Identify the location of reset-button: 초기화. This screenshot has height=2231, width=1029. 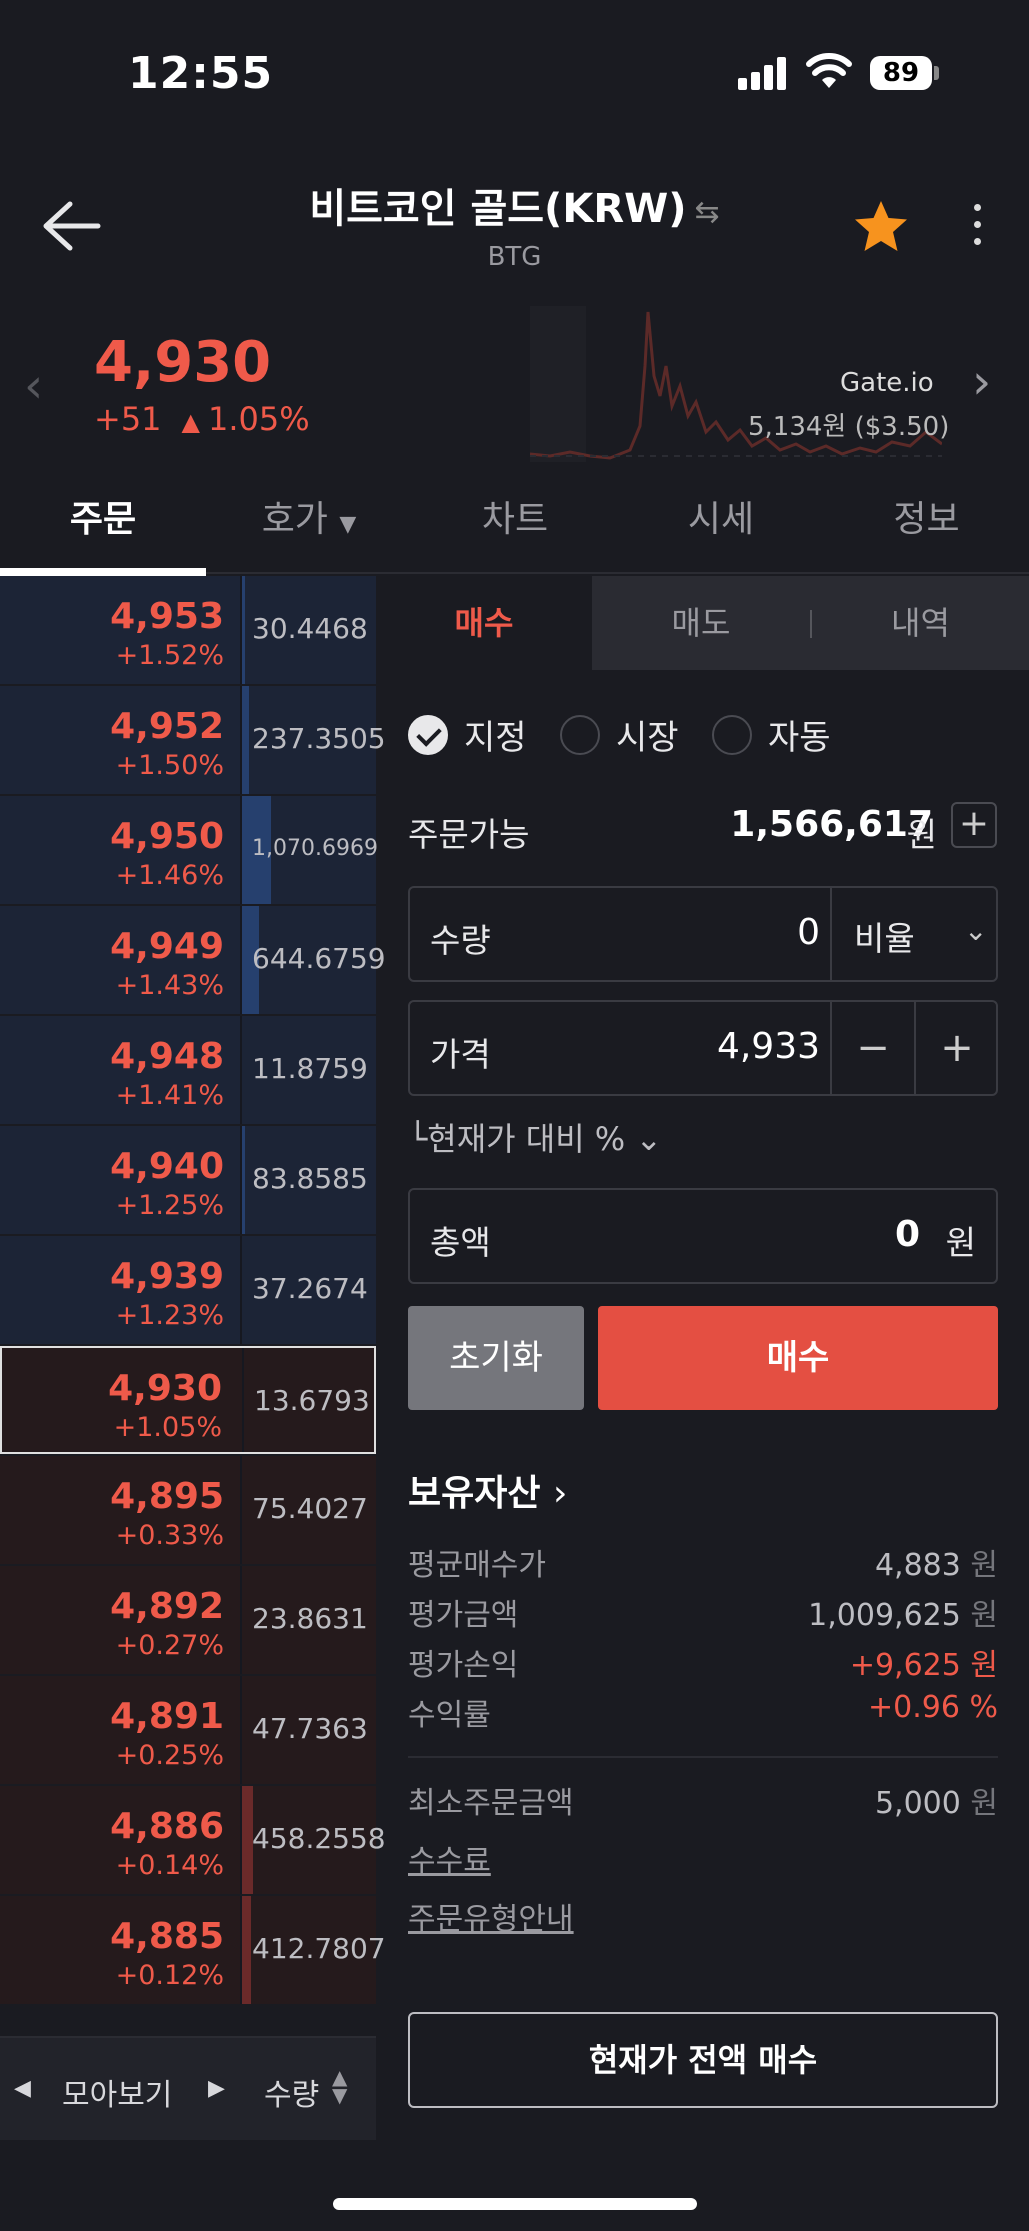
(496, 1358).